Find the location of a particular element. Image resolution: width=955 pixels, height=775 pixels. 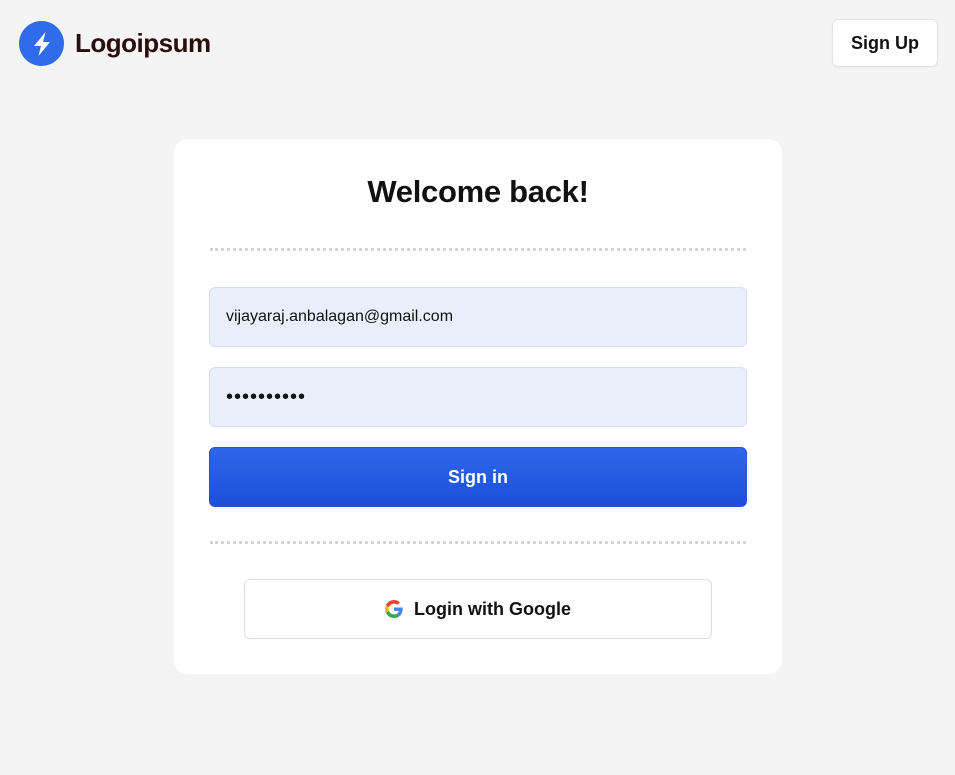

top-divider is located at coordinates (478, 249).